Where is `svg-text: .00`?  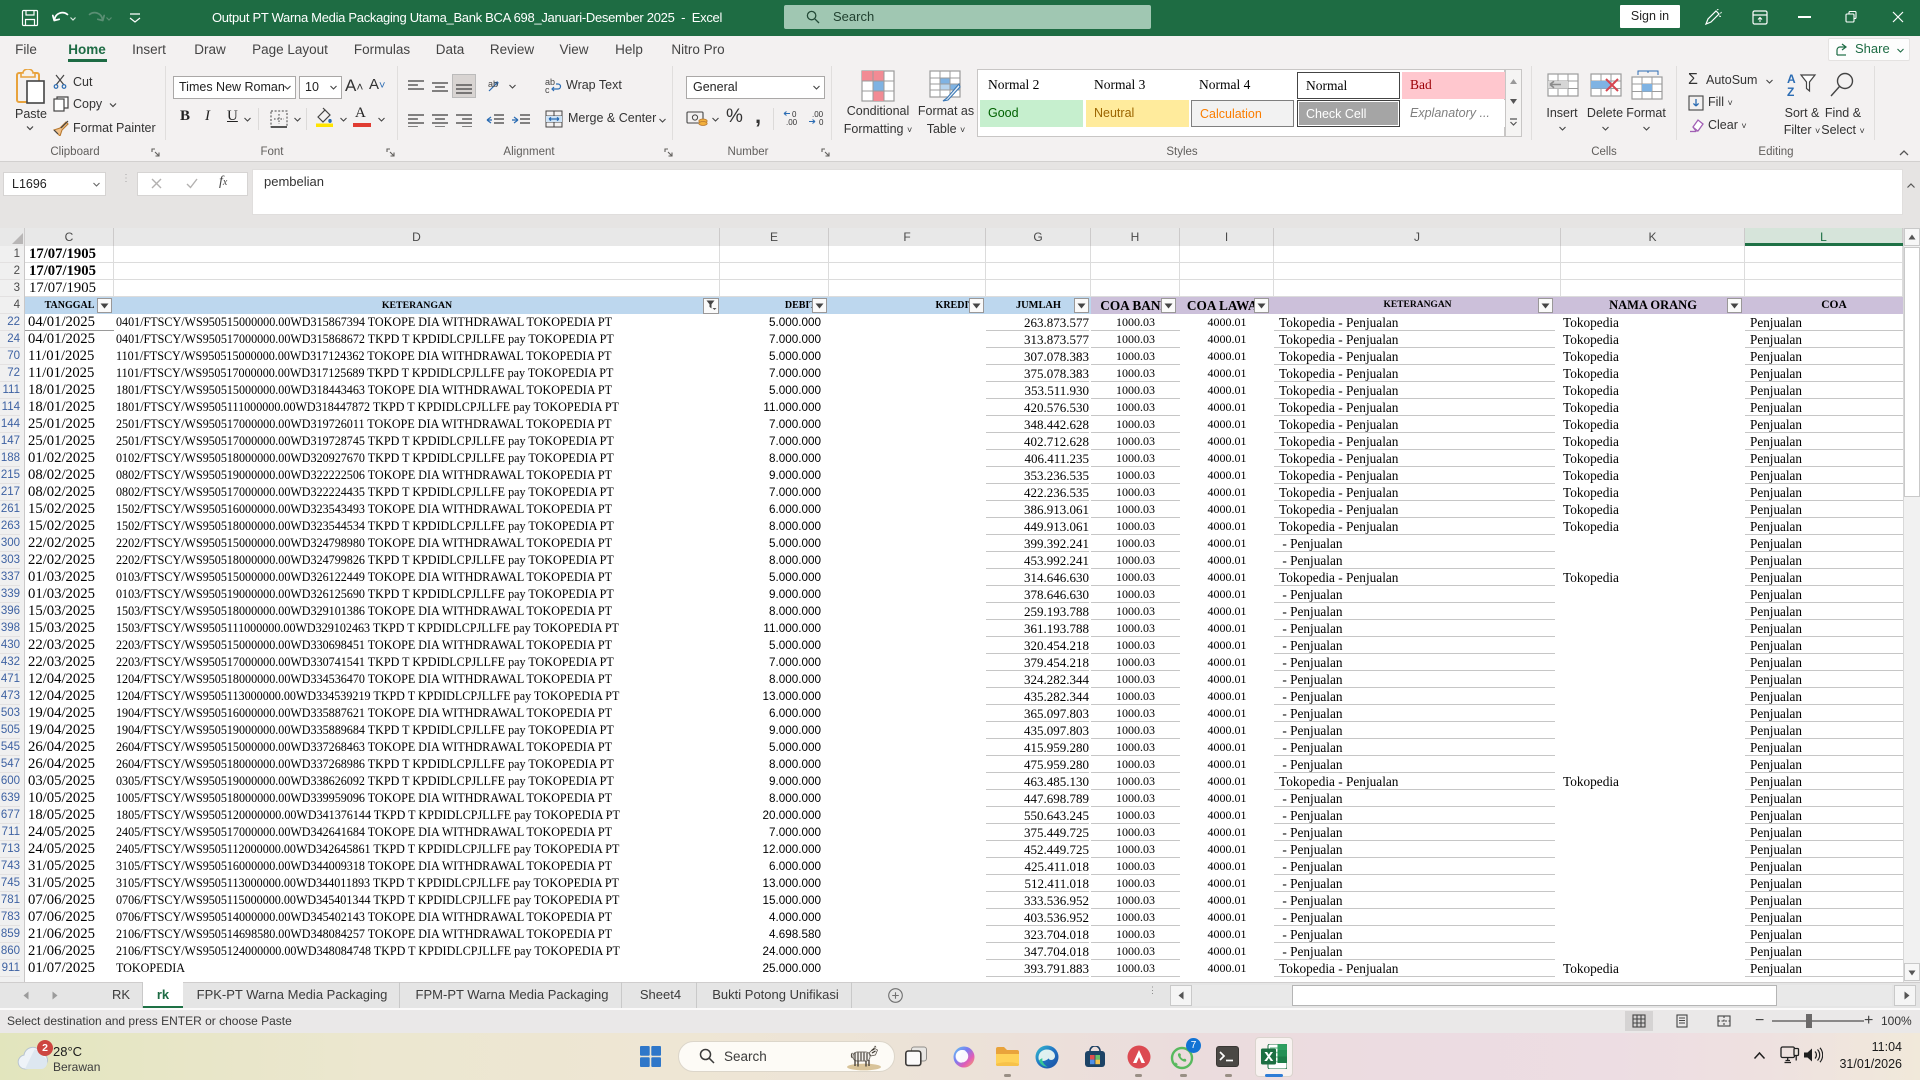 svg-text: .00 is located at coordinates (792, 122).